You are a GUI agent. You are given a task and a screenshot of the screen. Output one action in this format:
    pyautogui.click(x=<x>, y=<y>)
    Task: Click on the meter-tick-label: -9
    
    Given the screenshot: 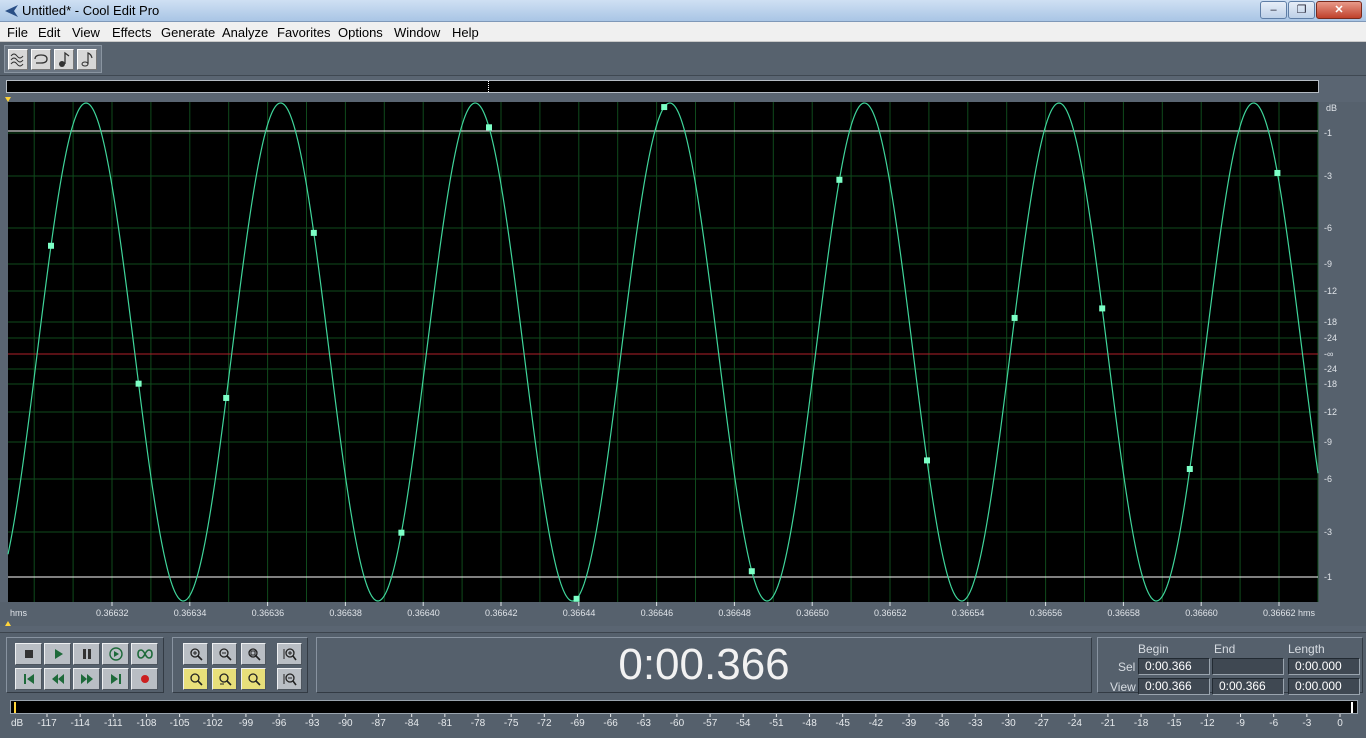 What is the action you would take?
    pyautogui.click(x=1240, y=723)
    